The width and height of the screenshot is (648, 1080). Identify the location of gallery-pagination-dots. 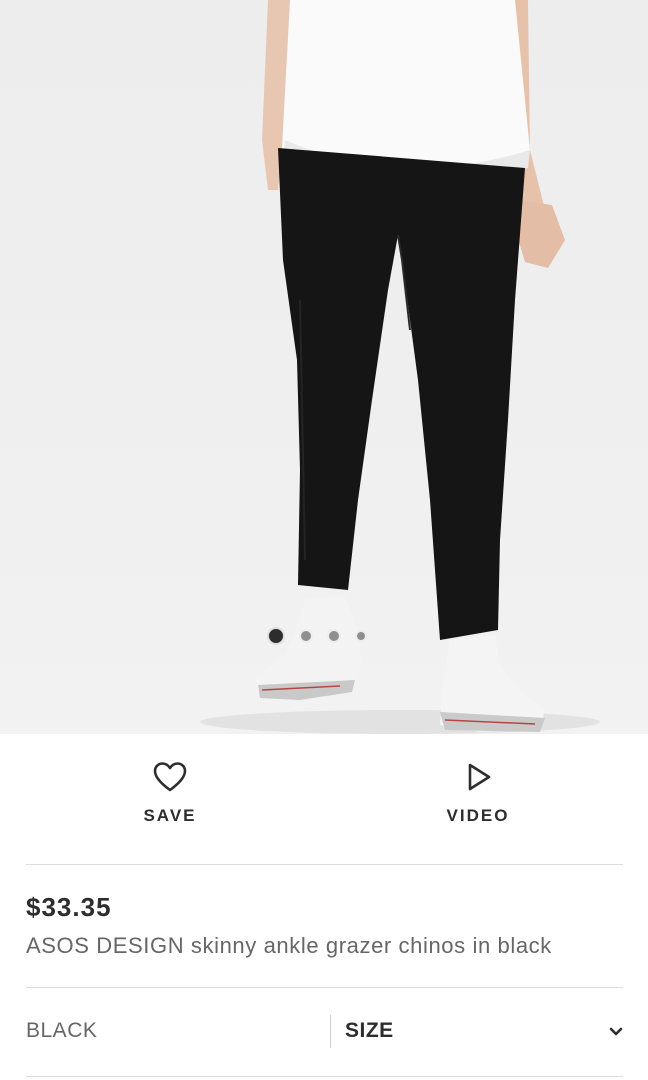
(317, 636).